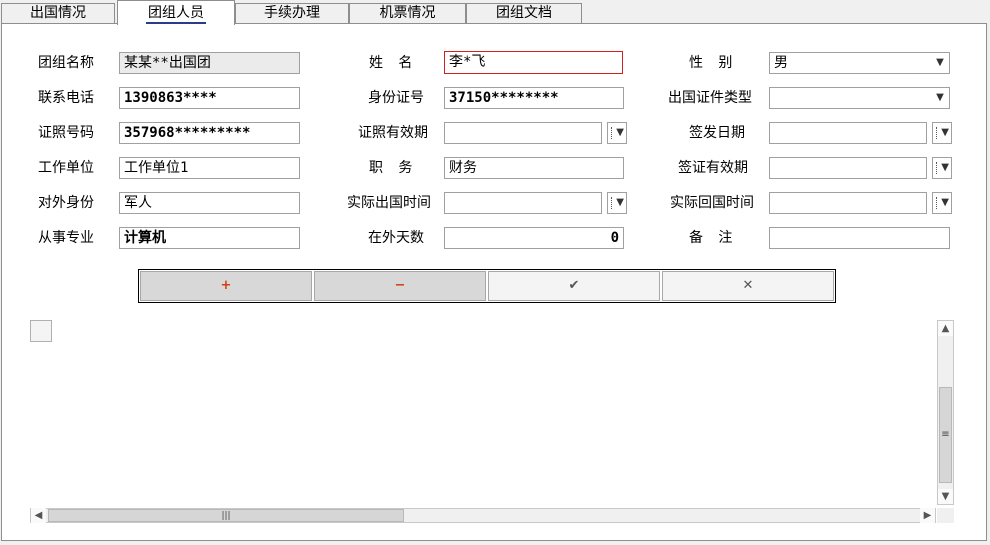  What do you see at coordinates (534, 238) in the screenshot?
I see `days-abroad-field: 0` at bounding box center [534, 238].